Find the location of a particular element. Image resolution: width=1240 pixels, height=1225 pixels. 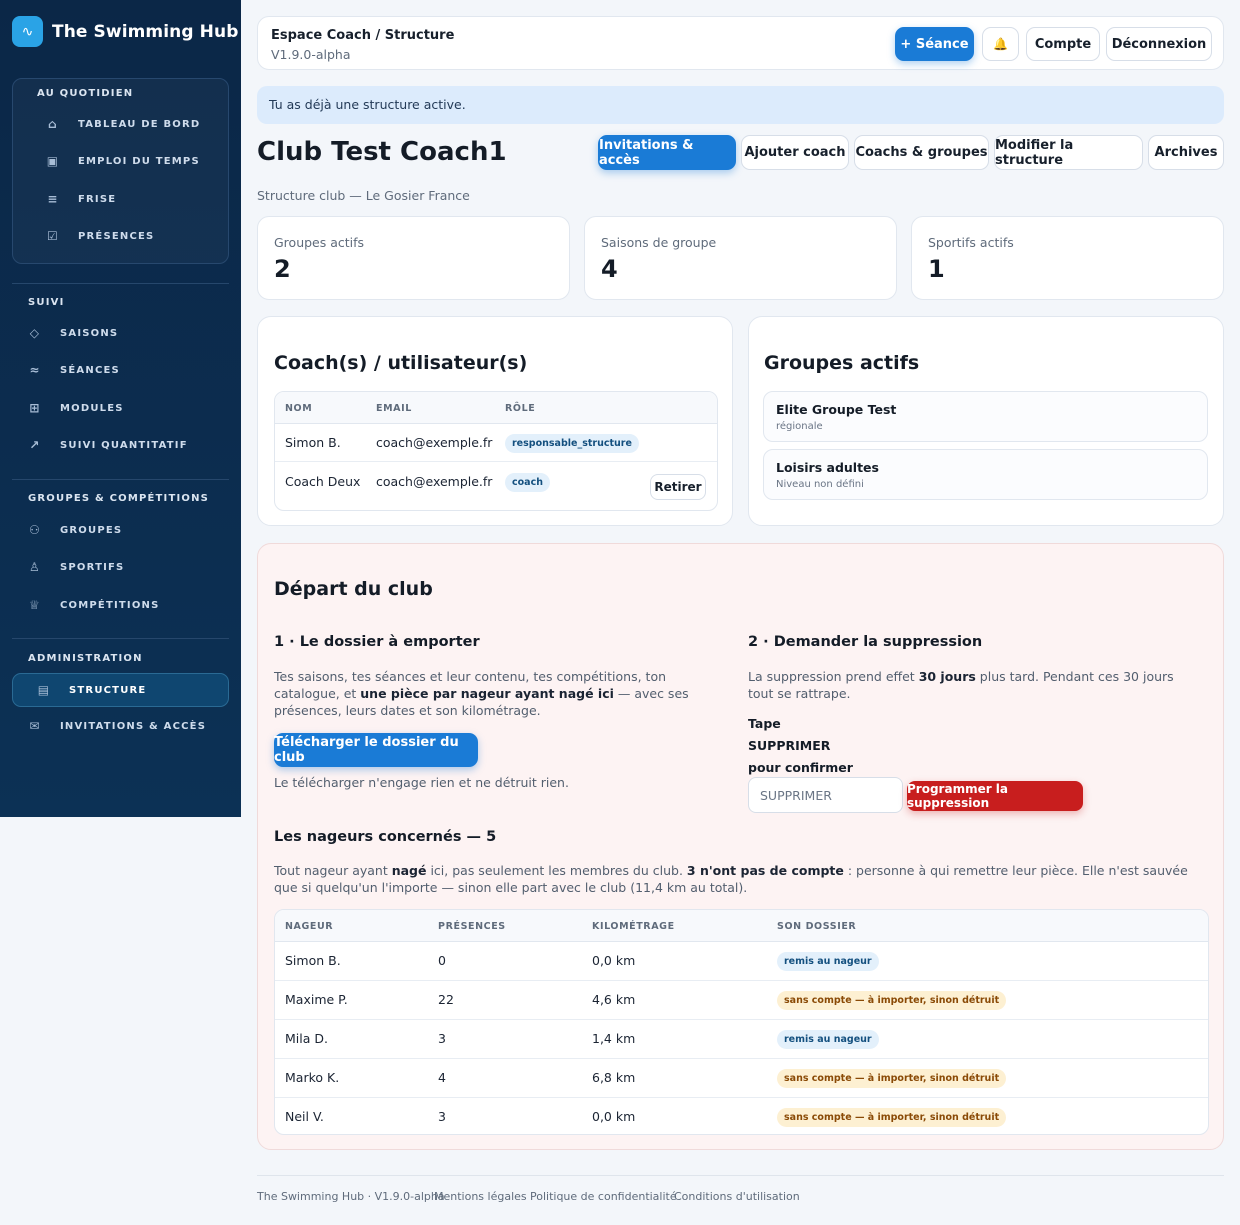

mail-icon: ✉ is located at coordinates (35, 726).